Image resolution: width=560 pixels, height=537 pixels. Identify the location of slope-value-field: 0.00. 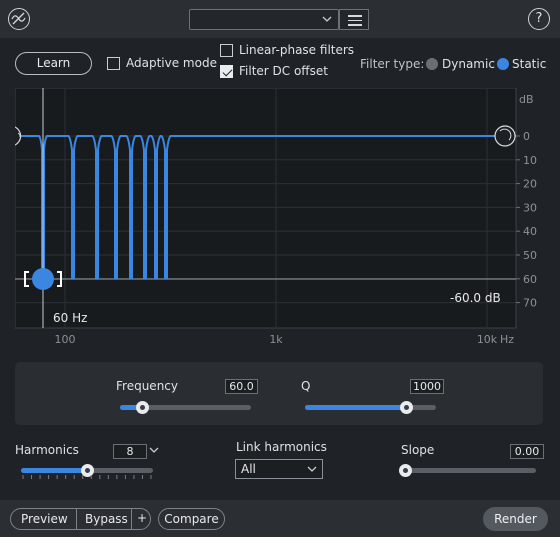
(527, 451).